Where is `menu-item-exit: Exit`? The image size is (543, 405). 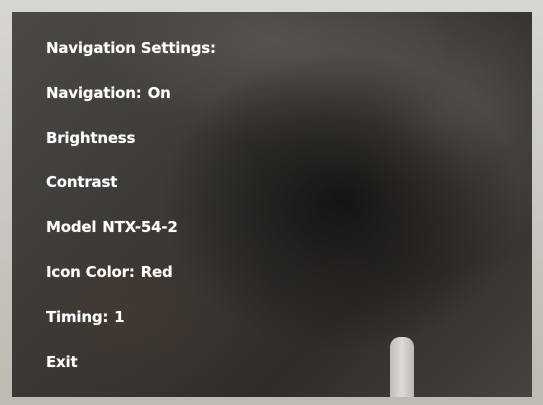
menu-item-exit: Exit is located at coordinates (131, 374).